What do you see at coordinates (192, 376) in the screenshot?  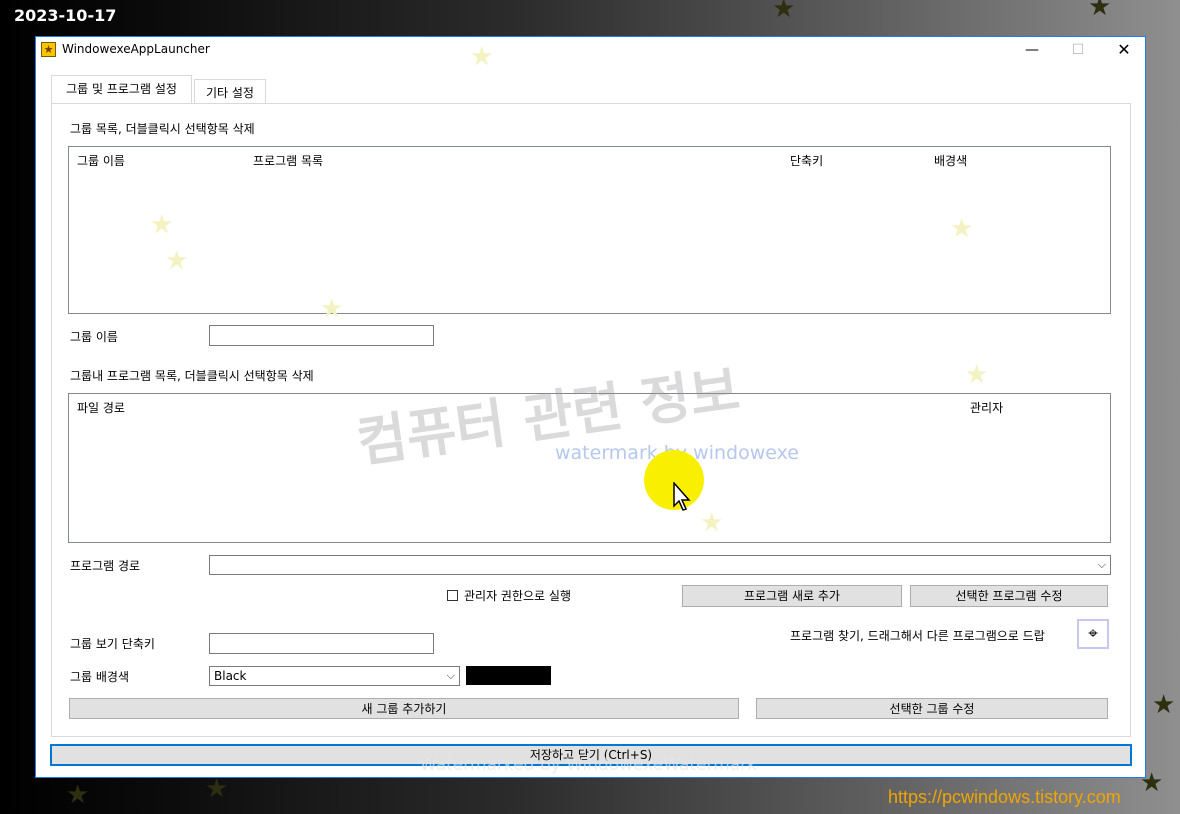 I see `program-list-caption: 그룹내 프로그램 목록, 더블클릭시 선택항목 삭제` at bounding box center [192, 376].